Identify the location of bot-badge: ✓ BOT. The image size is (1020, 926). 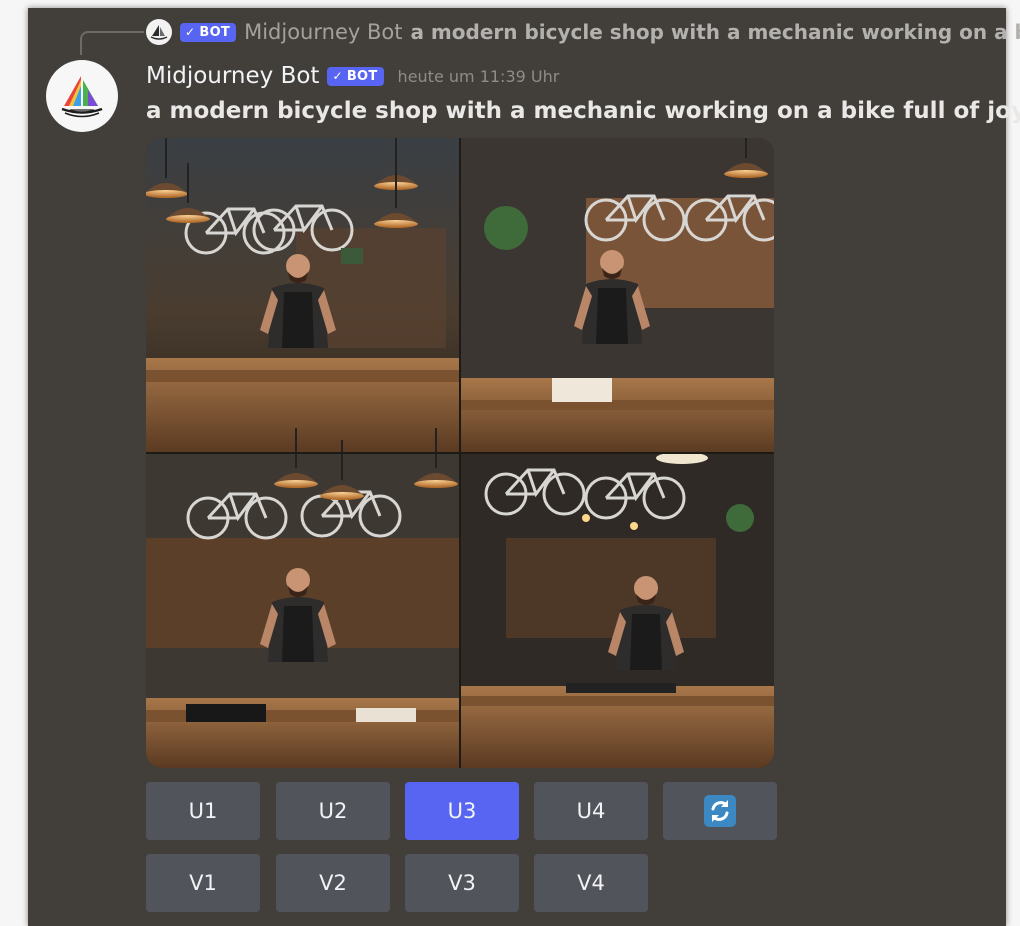
(355, 76).